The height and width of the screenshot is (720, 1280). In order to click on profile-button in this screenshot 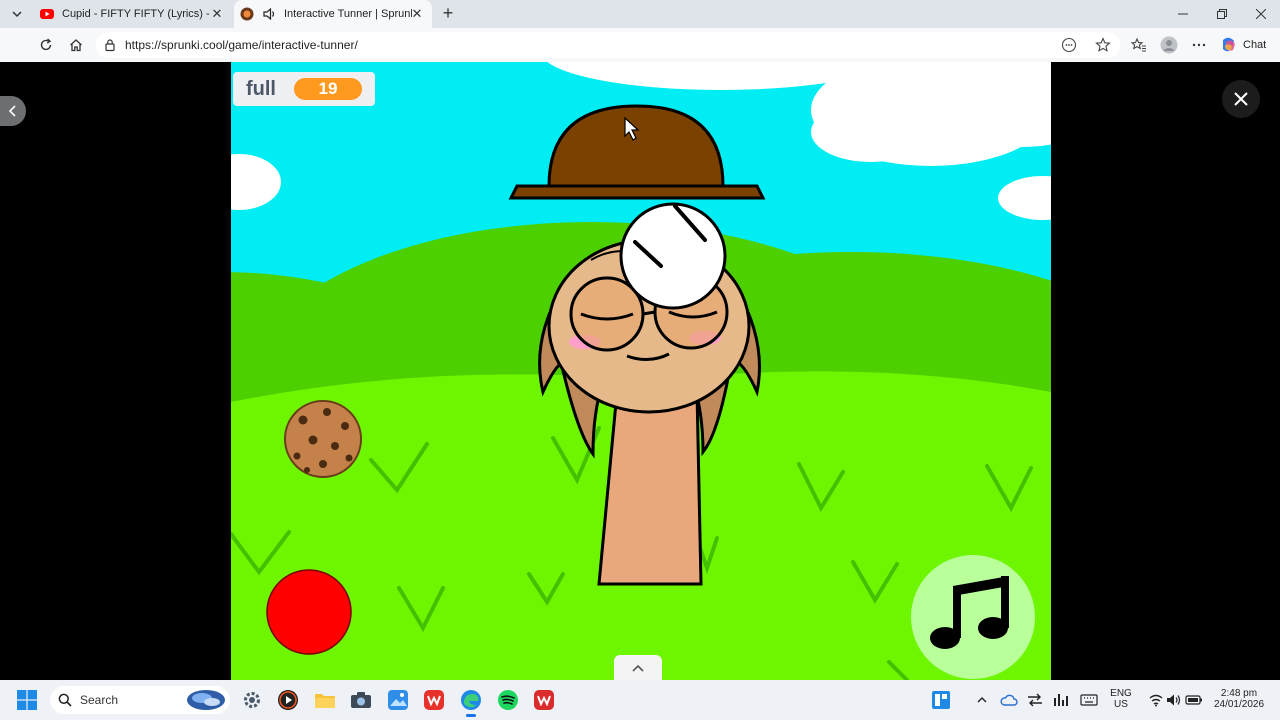, I will do `click(1169, 45)`.